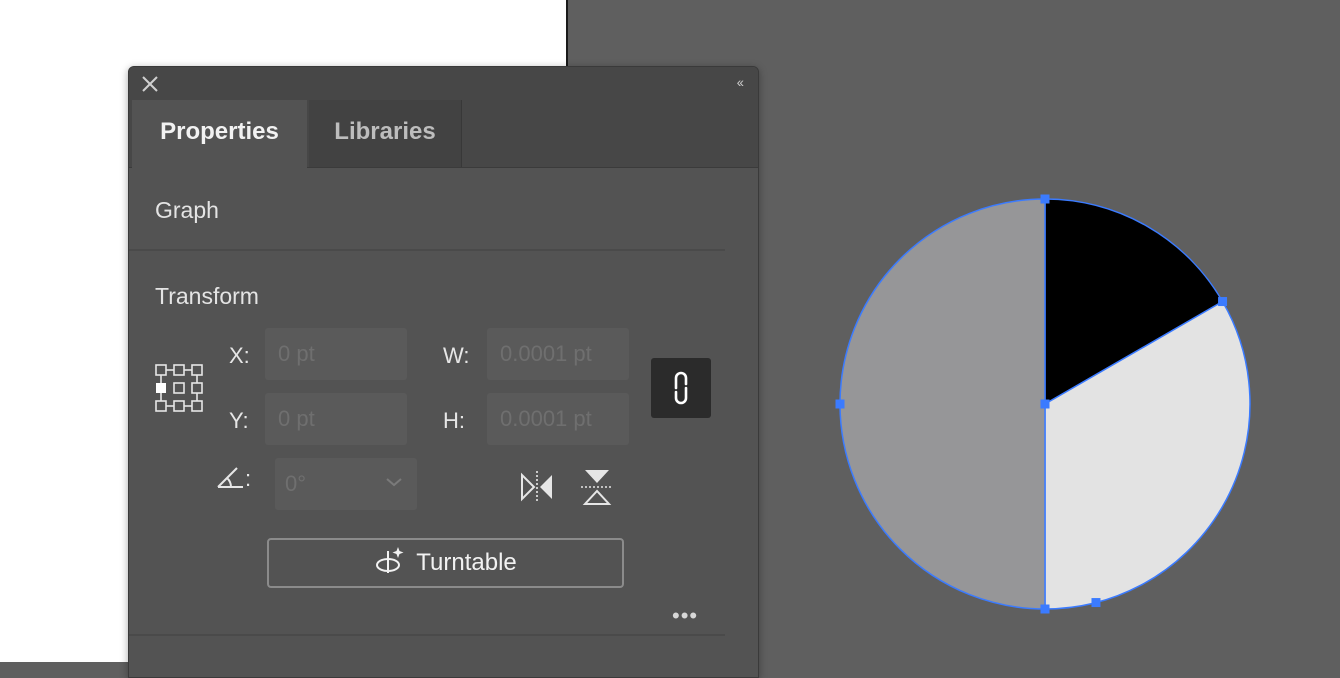 The image size is (1340, 678). I want to click on link-icon, so click(681, 388).